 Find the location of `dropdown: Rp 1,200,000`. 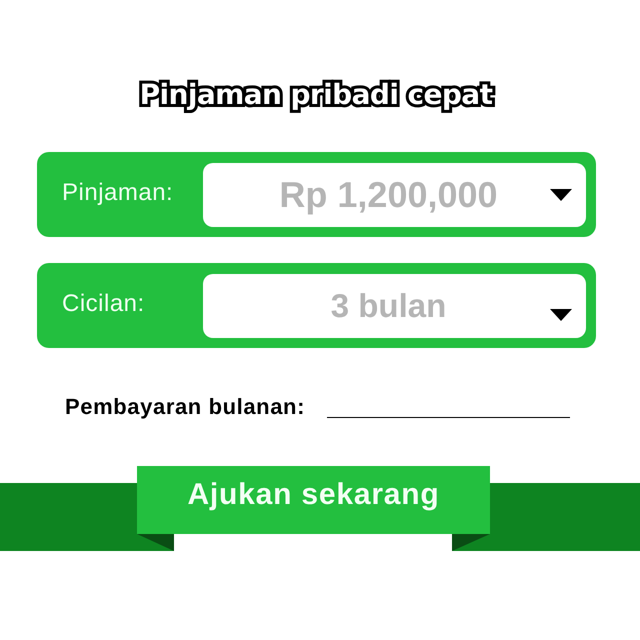

dropdown: Rp 1,200,000 is located at coordinates (394, 194).